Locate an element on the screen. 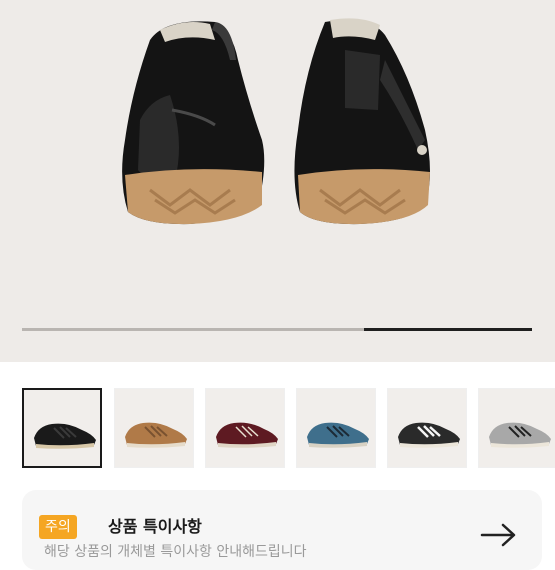 The image size is (555, 570). notice-title: 상품 특이사항 is located at coordinates (155, 526).